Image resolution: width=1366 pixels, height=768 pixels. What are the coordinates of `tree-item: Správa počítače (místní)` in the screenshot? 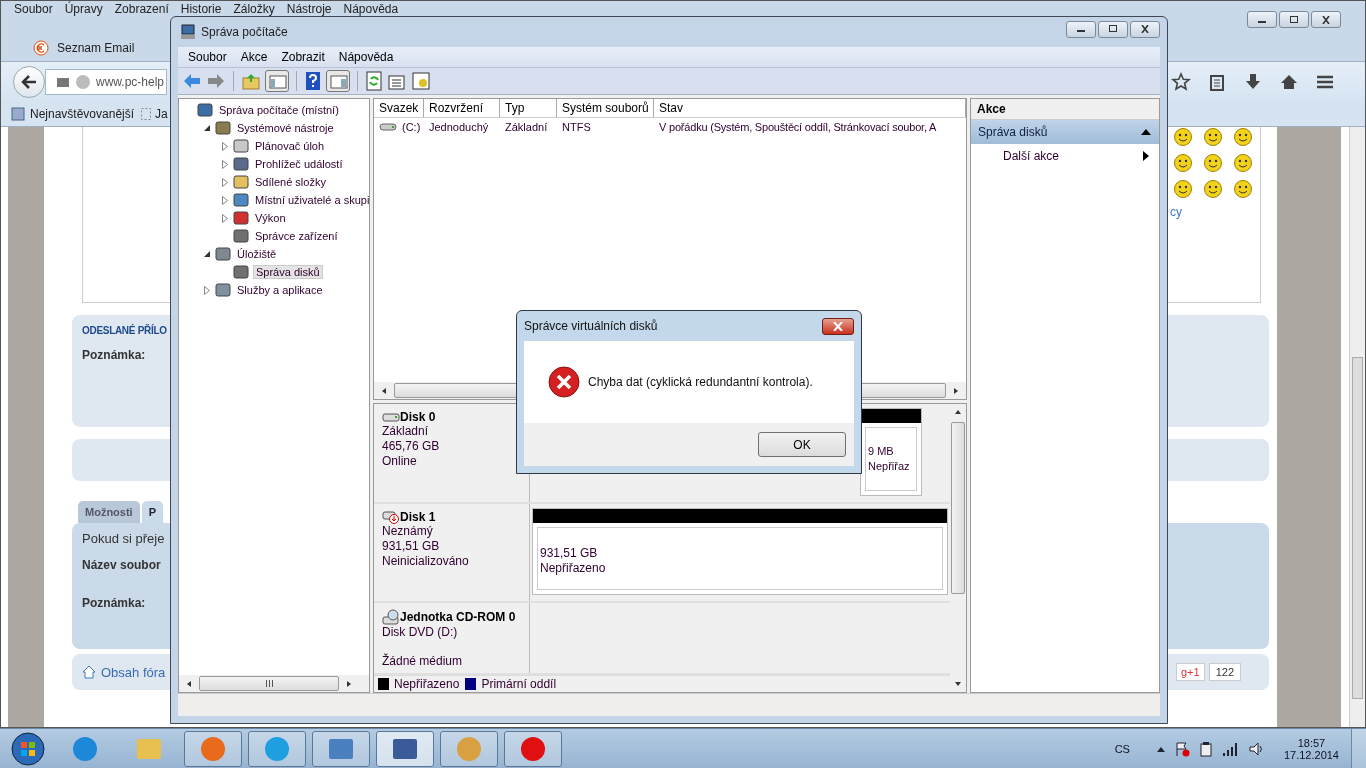 It's located at (279, 110).